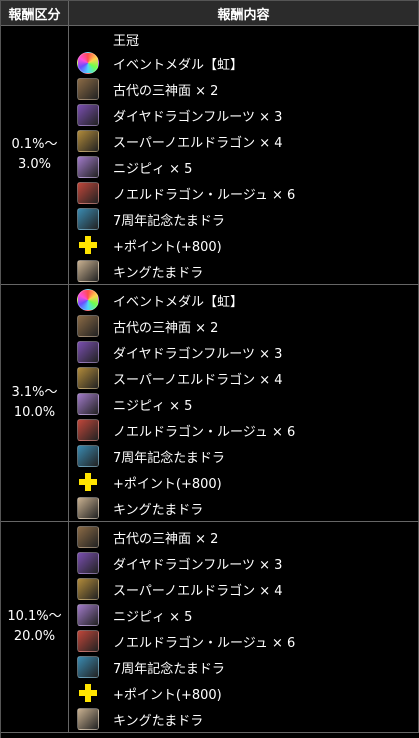 The image size is (419, 738). Describe the element at coordinates (35, 155) in the screenshot. I see `tier-range: 0.1%〜 3.0%` at that location.